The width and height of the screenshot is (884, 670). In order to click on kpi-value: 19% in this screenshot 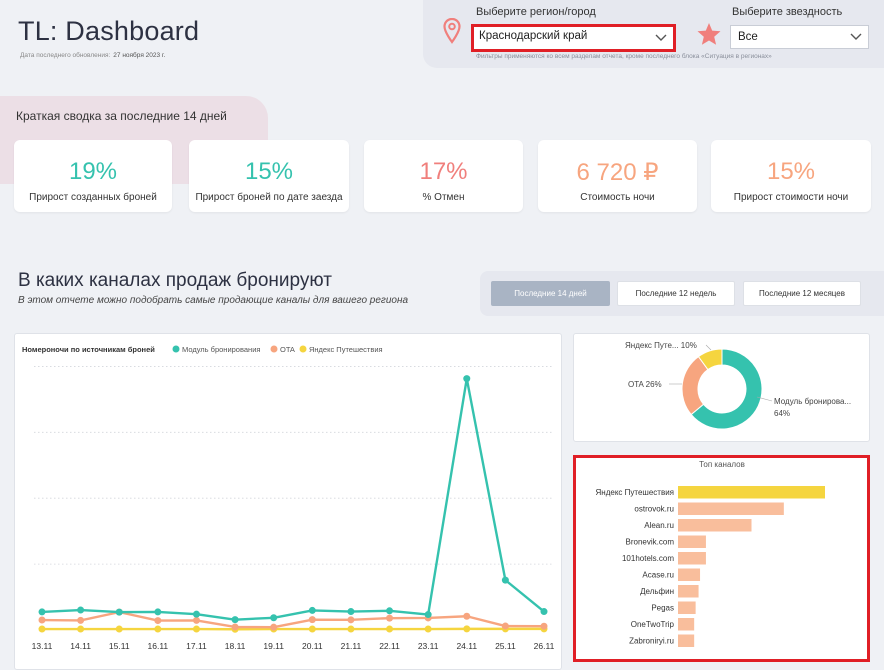, I will do `click(93, 171)`.